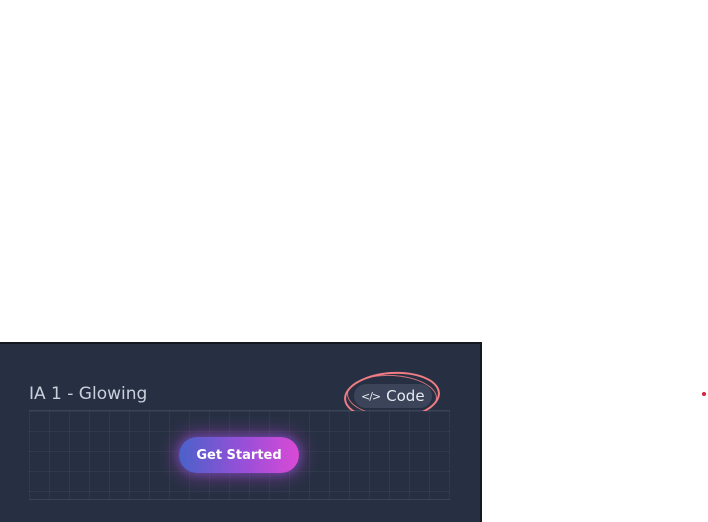 This screenshot has height=522, width=708. I want to click on card-header: IA 1 - Glowing </> Code, so click(239, 377).